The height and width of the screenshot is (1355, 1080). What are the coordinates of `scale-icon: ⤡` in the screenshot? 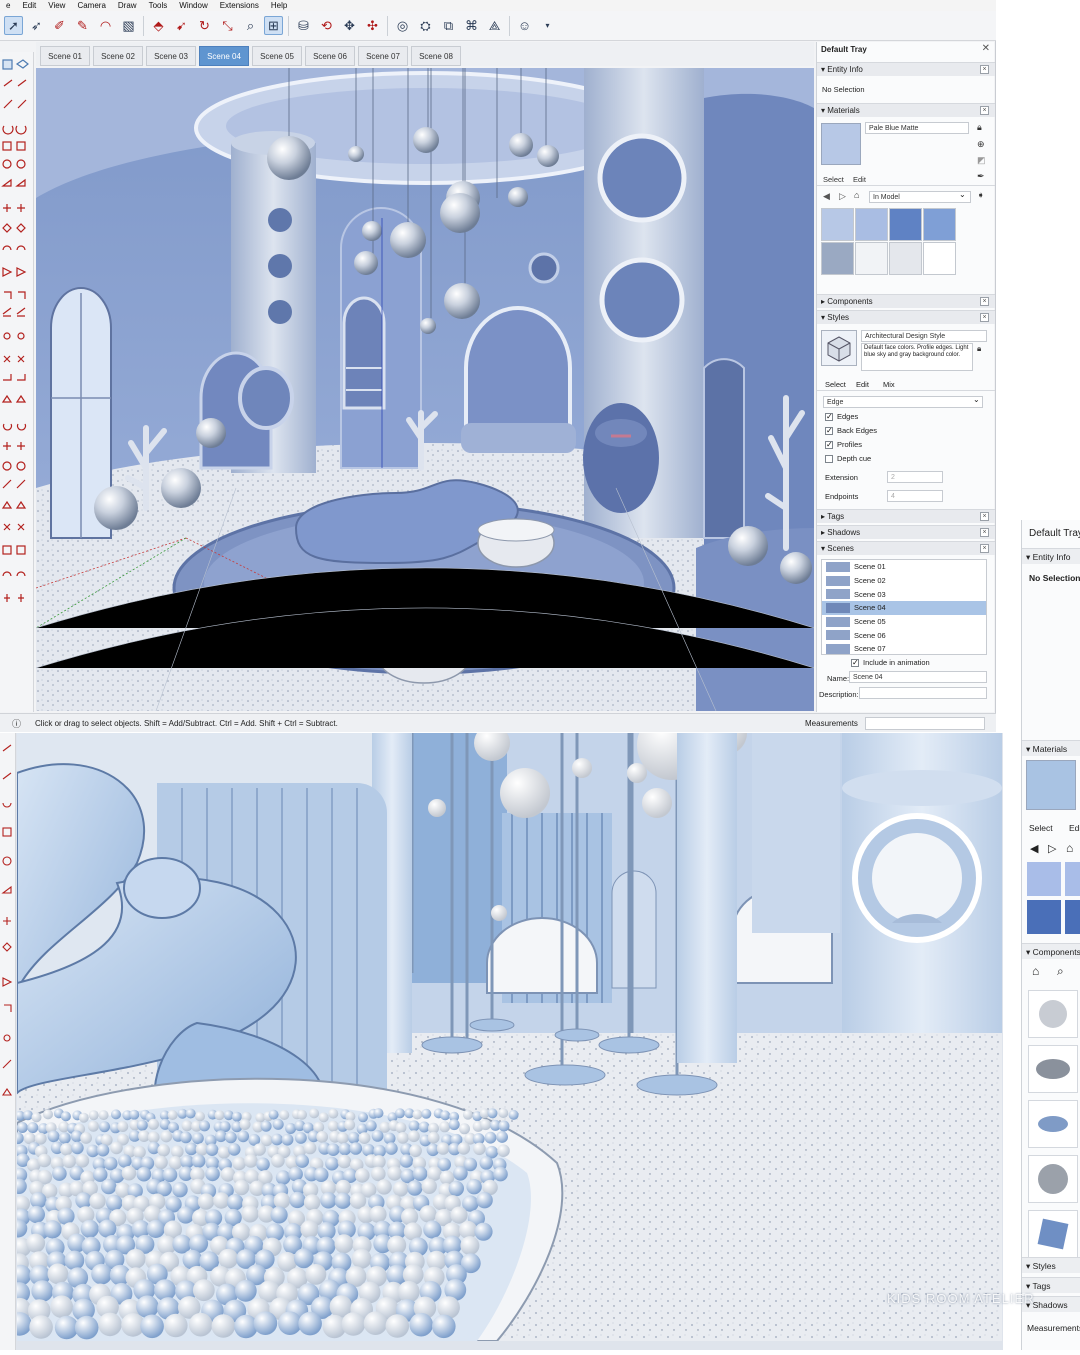 It's located at (227, 25).